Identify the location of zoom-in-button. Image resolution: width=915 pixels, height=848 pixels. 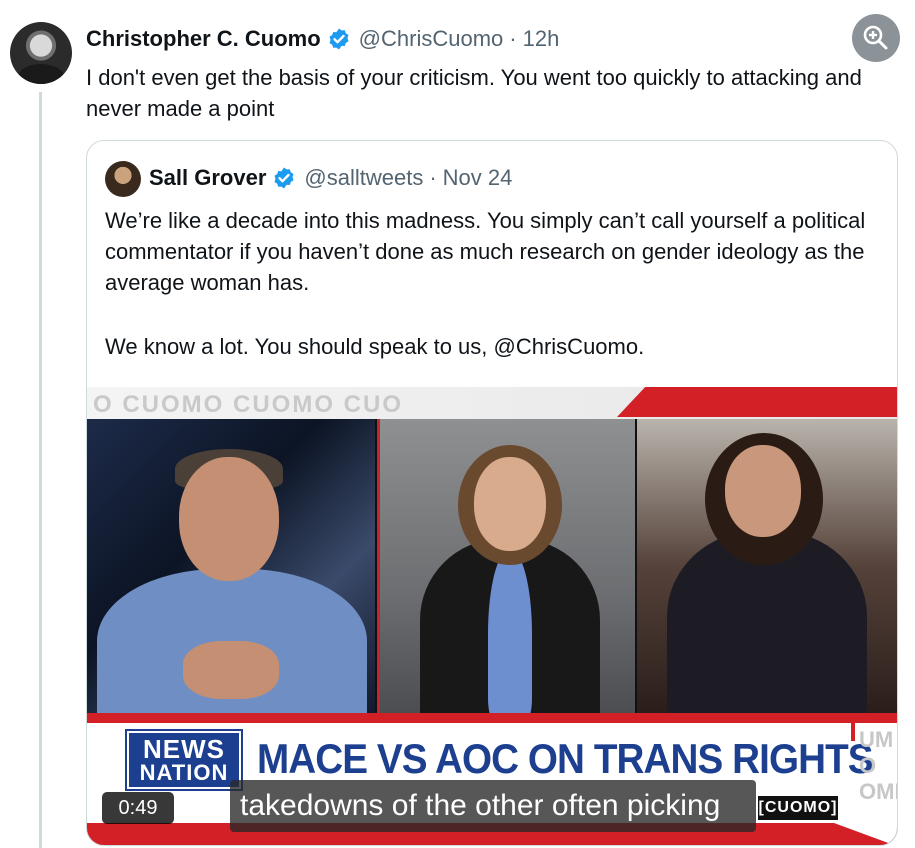
(876, 38).